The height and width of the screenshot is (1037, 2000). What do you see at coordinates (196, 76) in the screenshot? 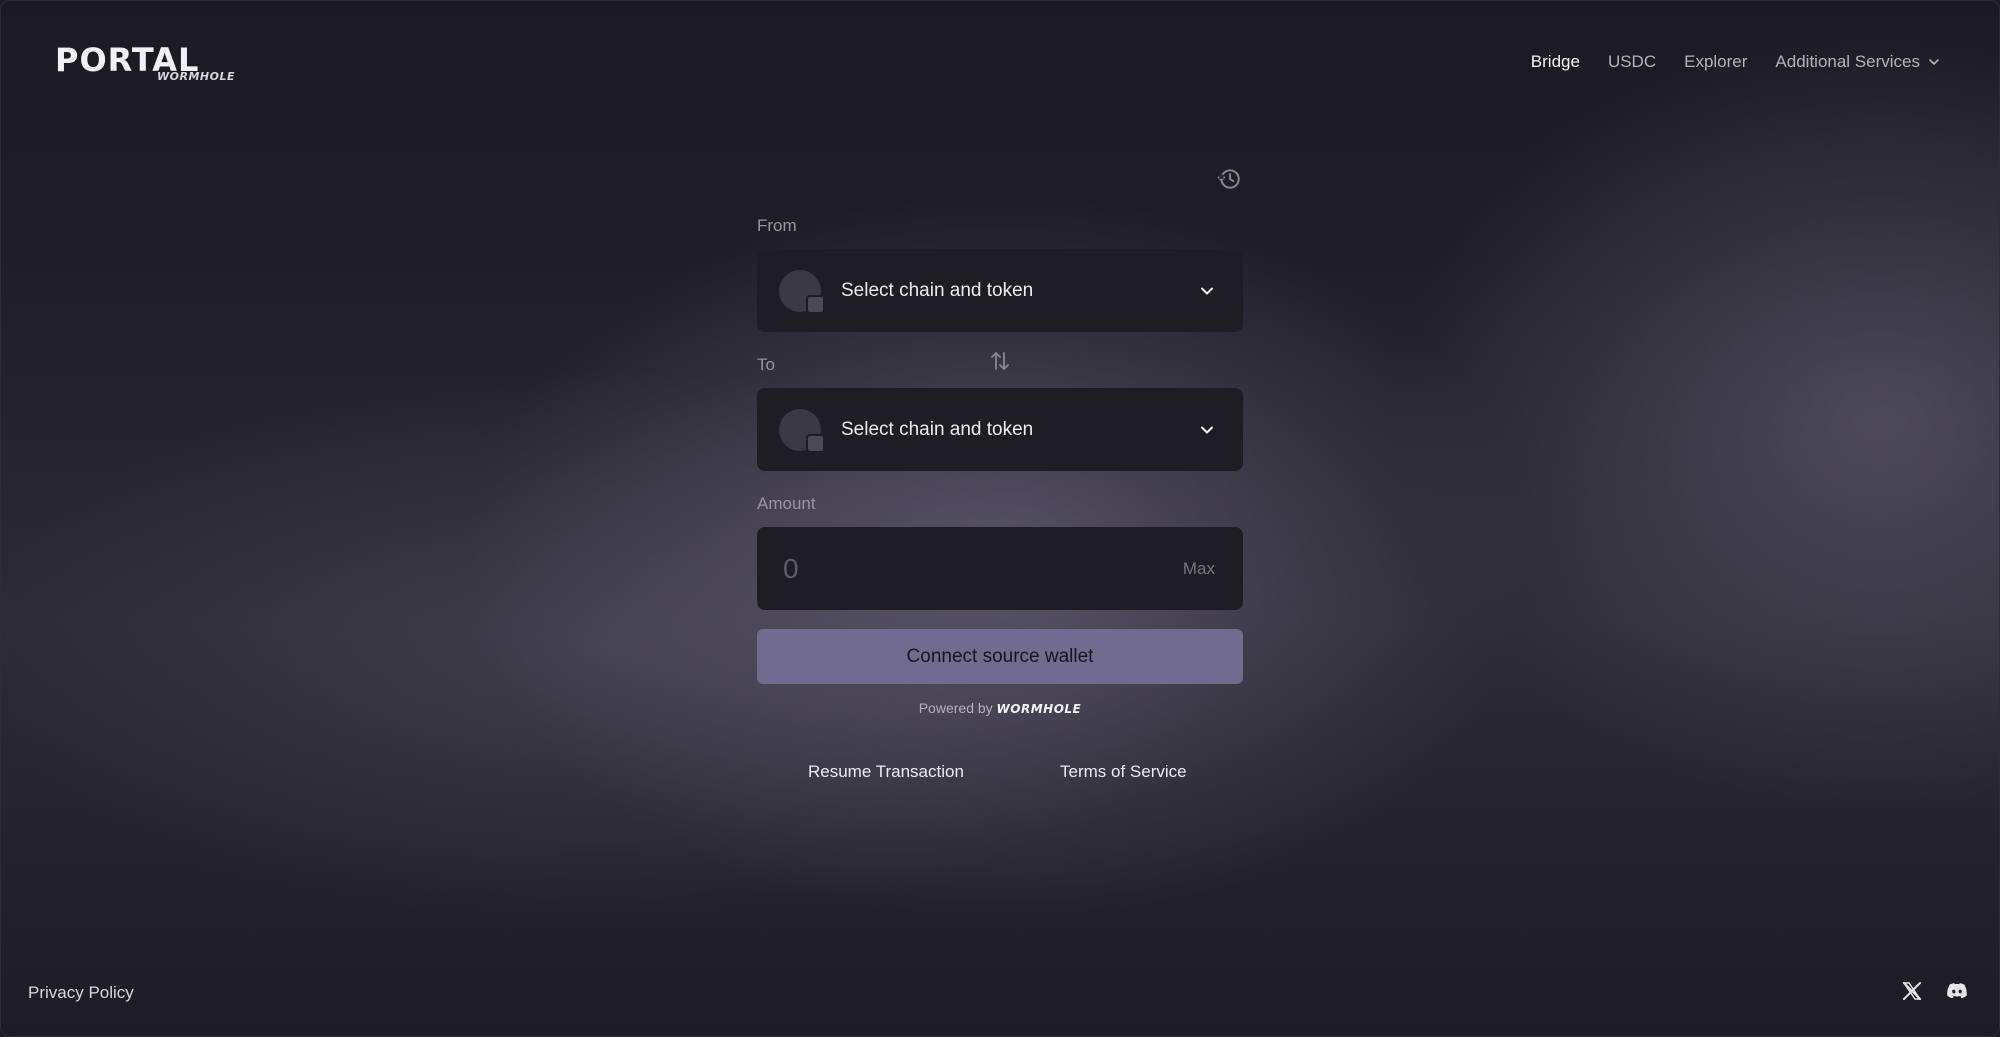
I see `logo-subtext: WORMHOLE` at bounding box center [196, 76].